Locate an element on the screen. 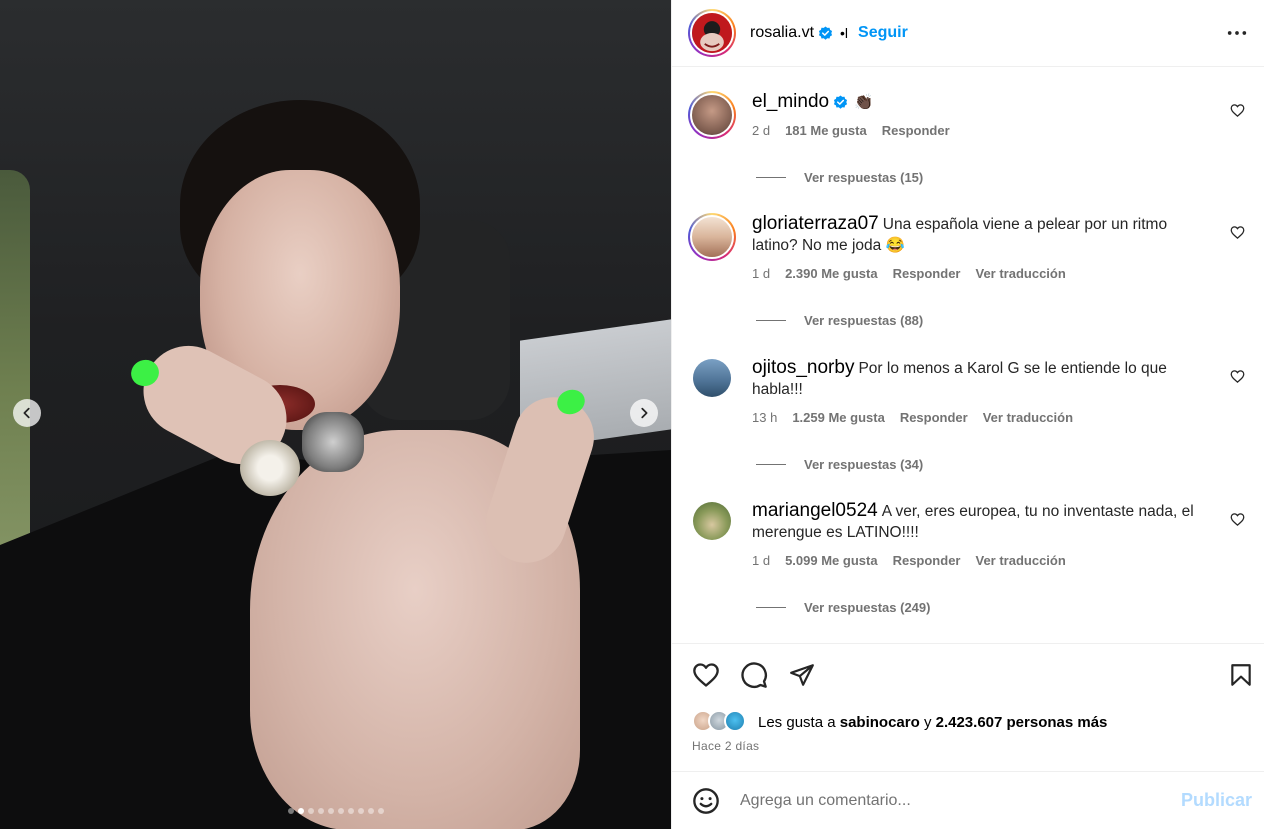  like-button is located at coordinates (706, 675).